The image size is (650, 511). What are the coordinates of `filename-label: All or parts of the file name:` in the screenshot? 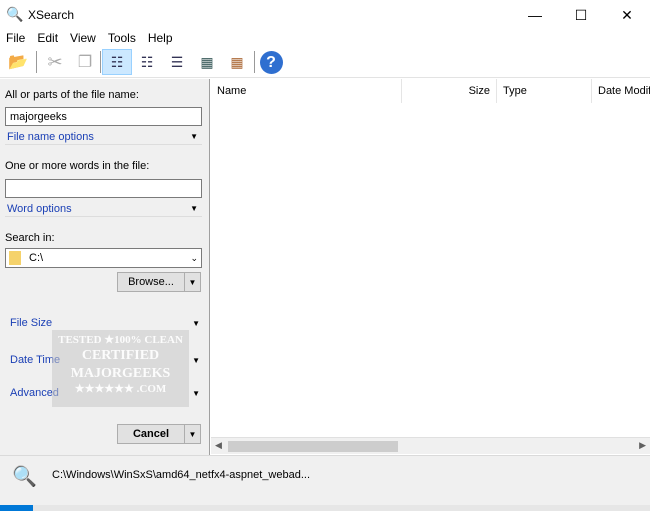 It's located at (72, 95).